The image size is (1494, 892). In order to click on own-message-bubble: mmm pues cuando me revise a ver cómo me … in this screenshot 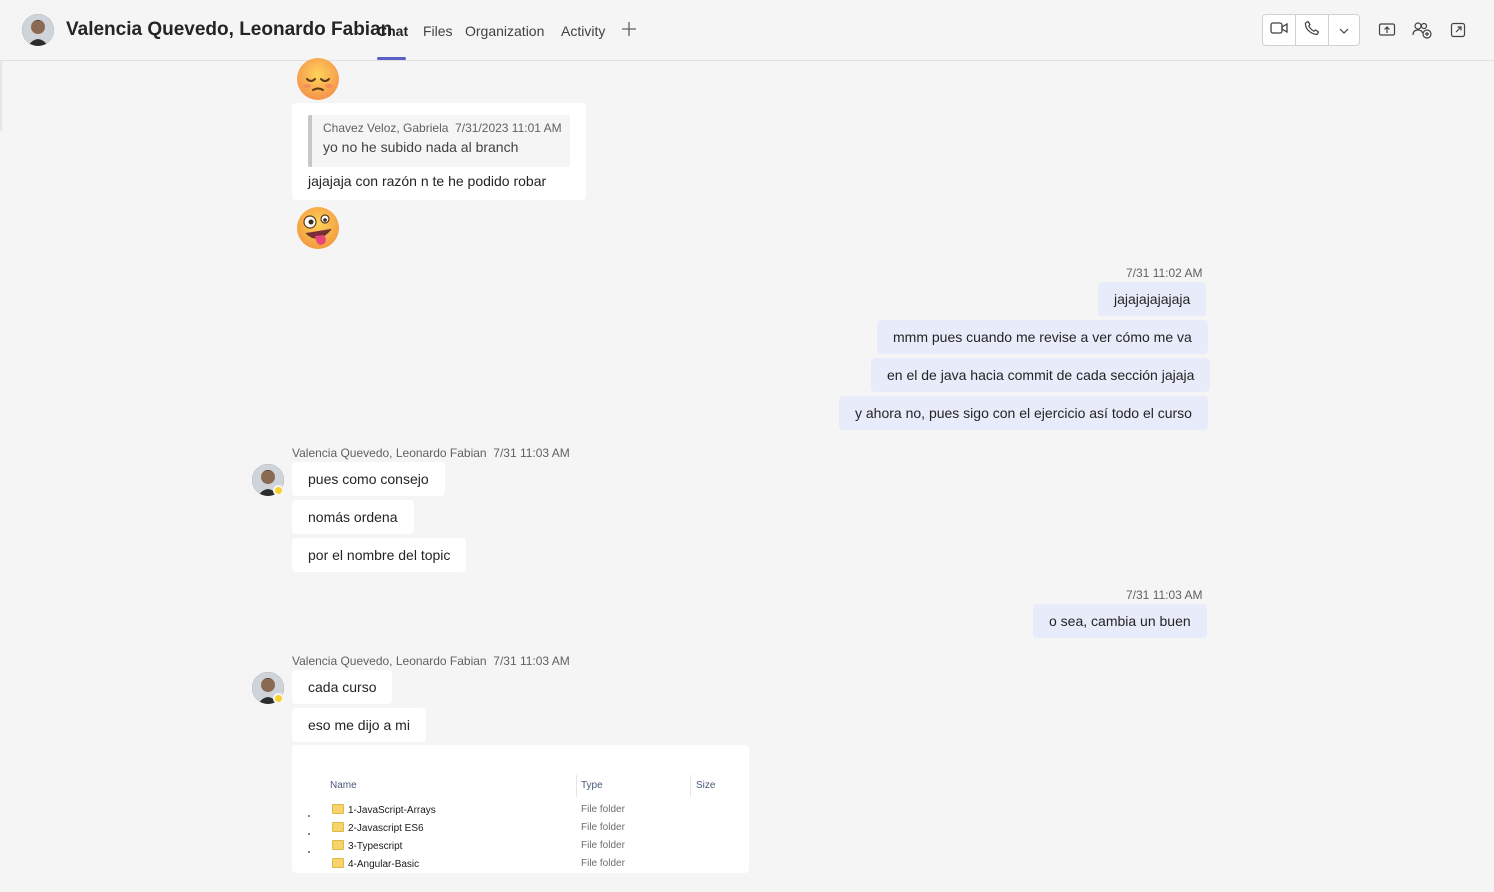, I will do `click(1042, 337)`.